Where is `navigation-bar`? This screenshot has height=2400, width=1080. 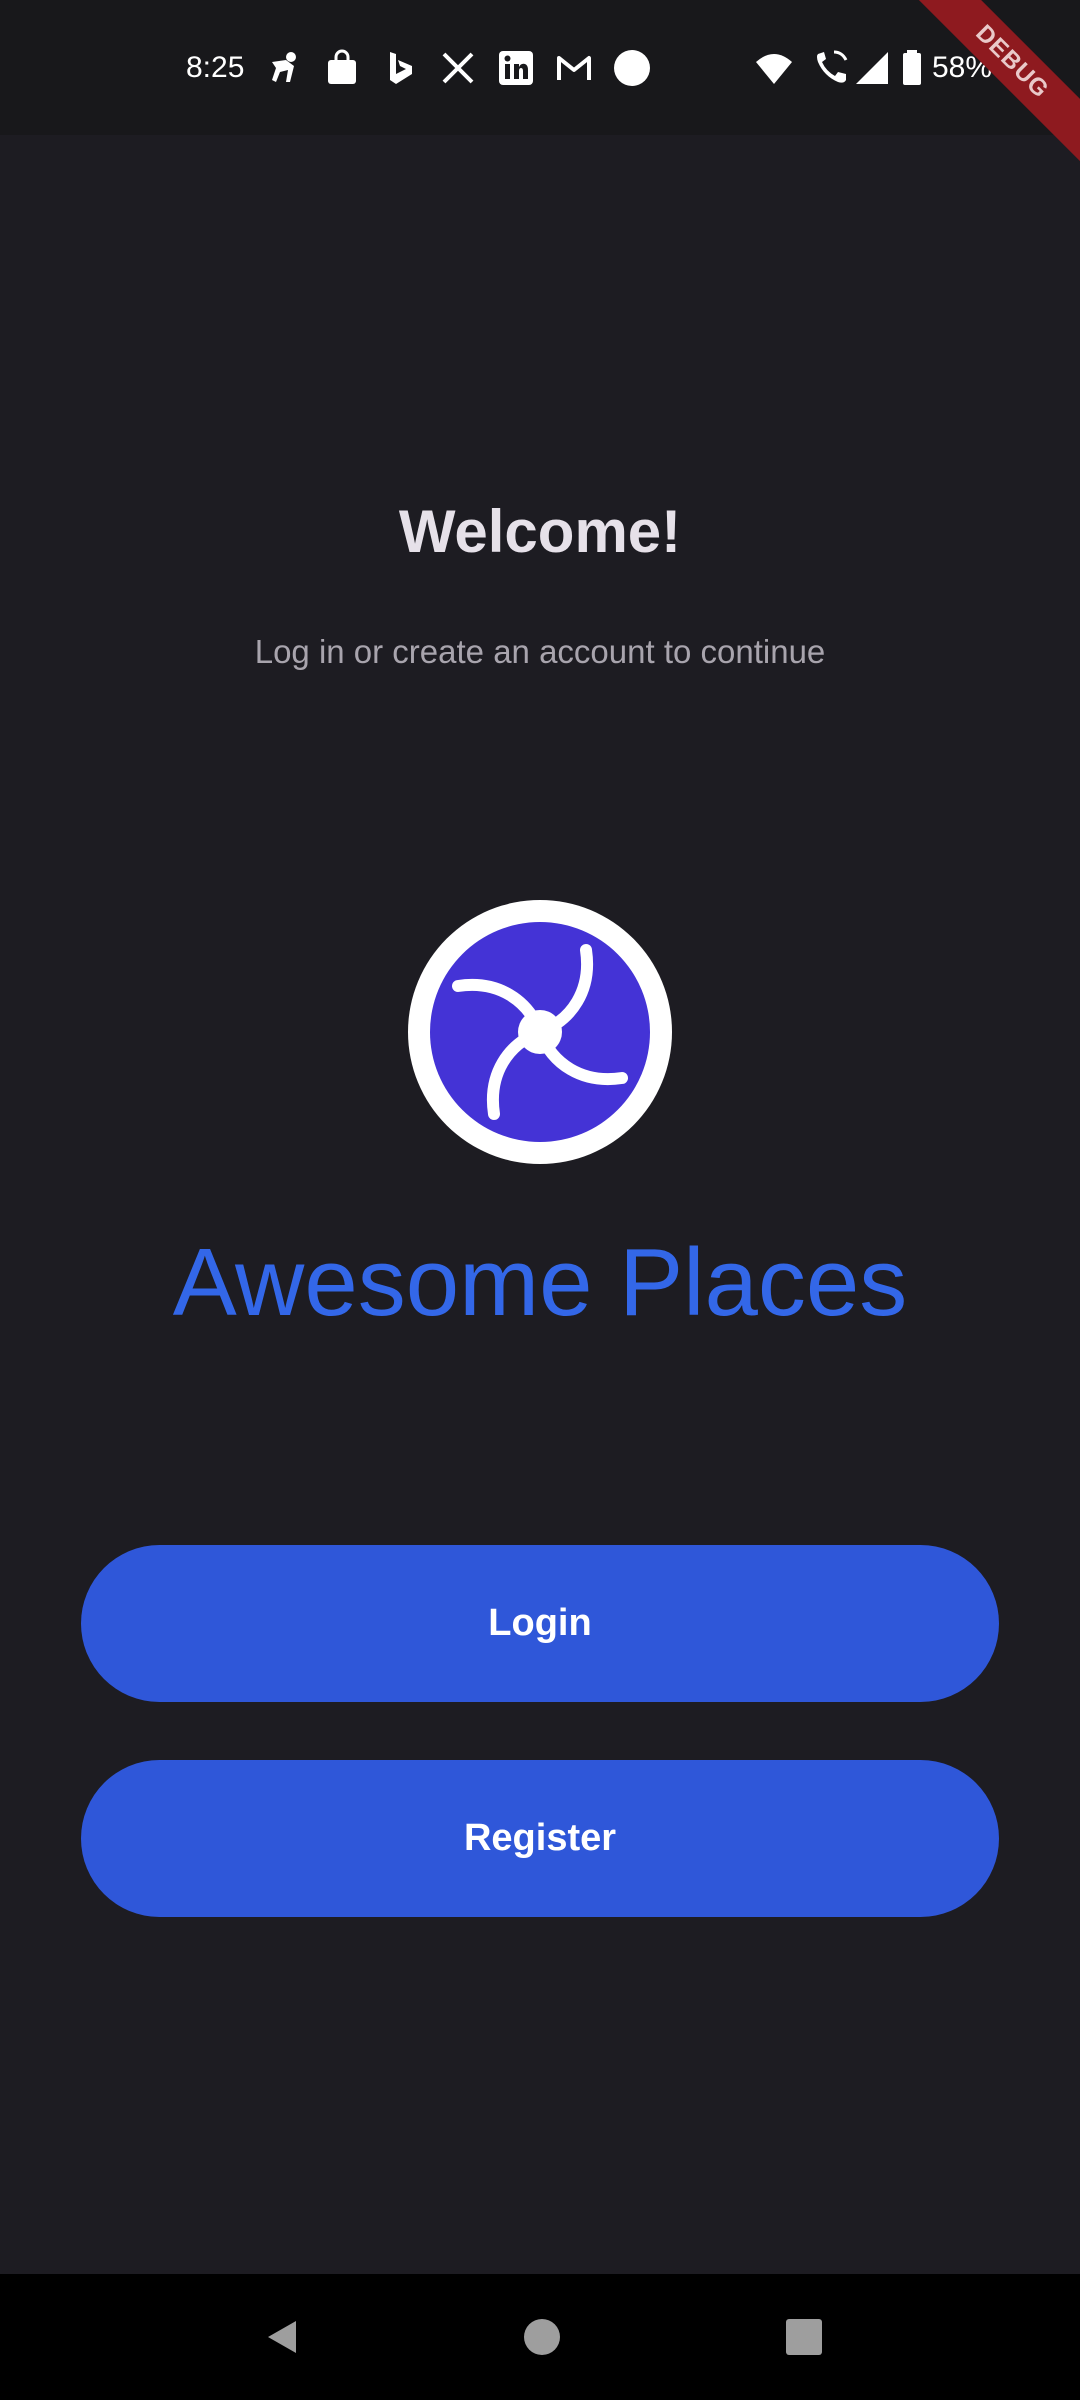
navigation-bar is located at coordinates (540, 2337).